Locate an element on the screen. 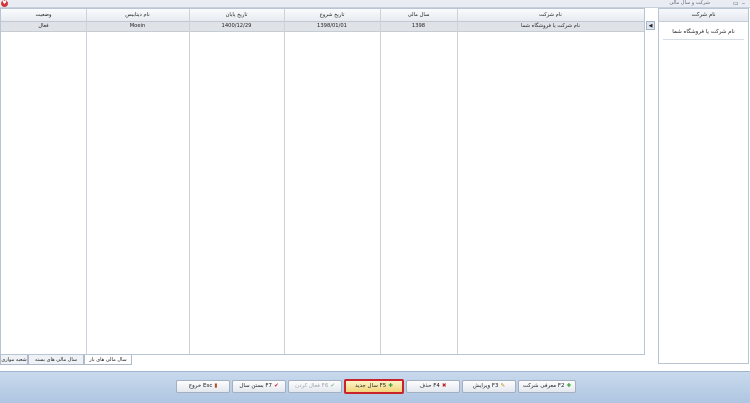  row-pointer-icon: ◀ is located at coordinates (650, 25).